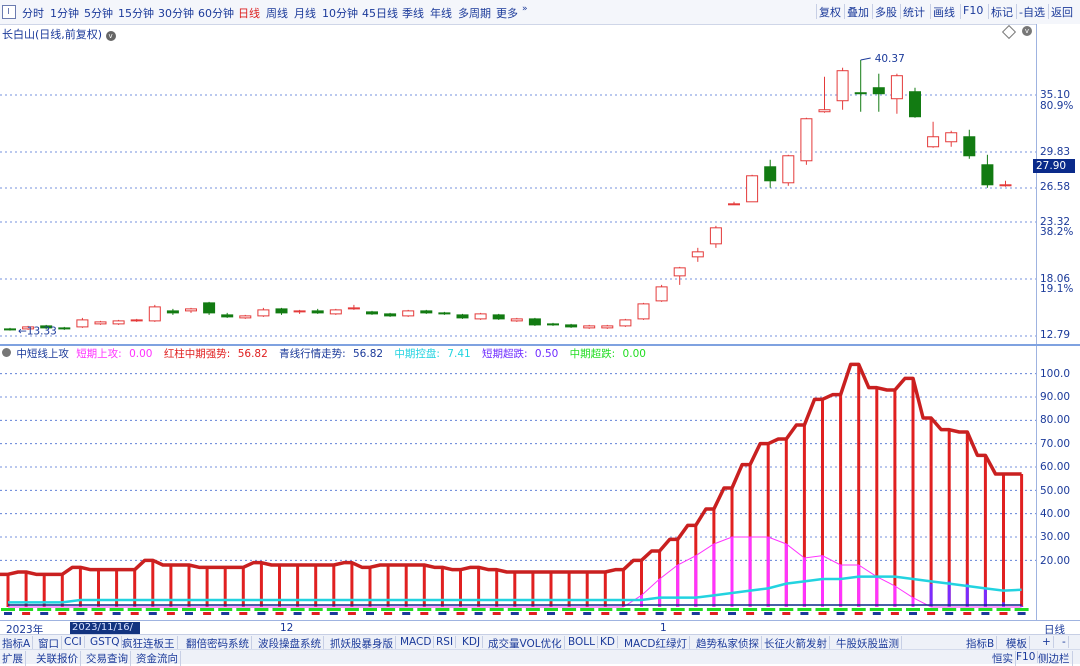 The image size is (1080, 666). What do you see at coordinates (277, 13) in the screenshot?
I see `tf-weekly: 周线` at bounding box center [277, 13].